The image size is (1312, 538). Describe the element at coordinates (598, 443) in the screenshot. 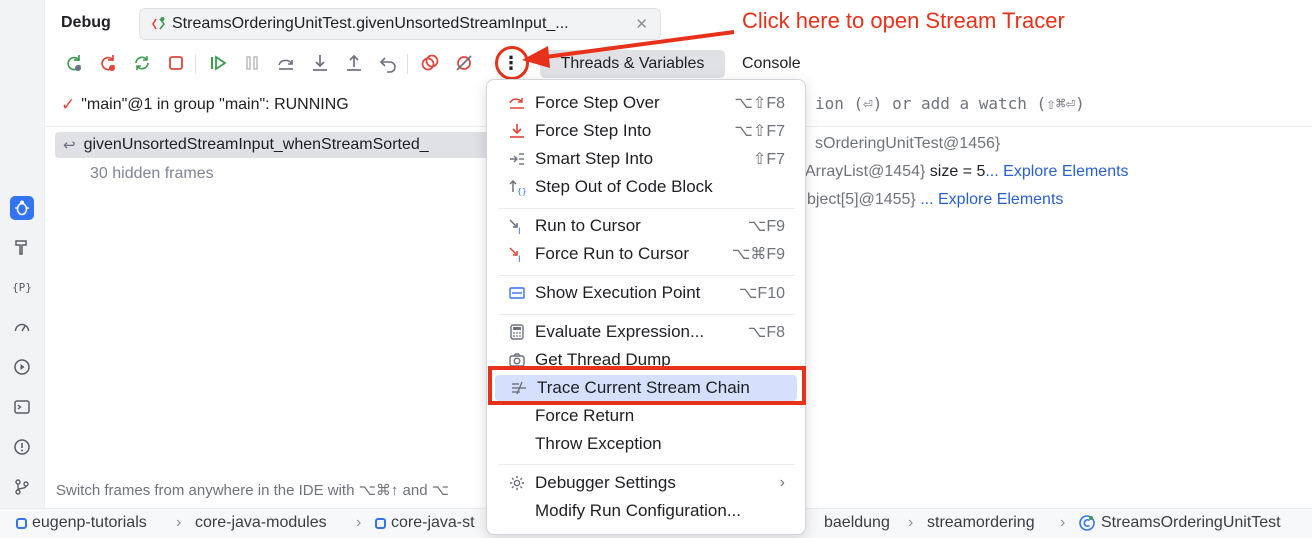

I see `menu-item-label: Throw Exception` at that location.